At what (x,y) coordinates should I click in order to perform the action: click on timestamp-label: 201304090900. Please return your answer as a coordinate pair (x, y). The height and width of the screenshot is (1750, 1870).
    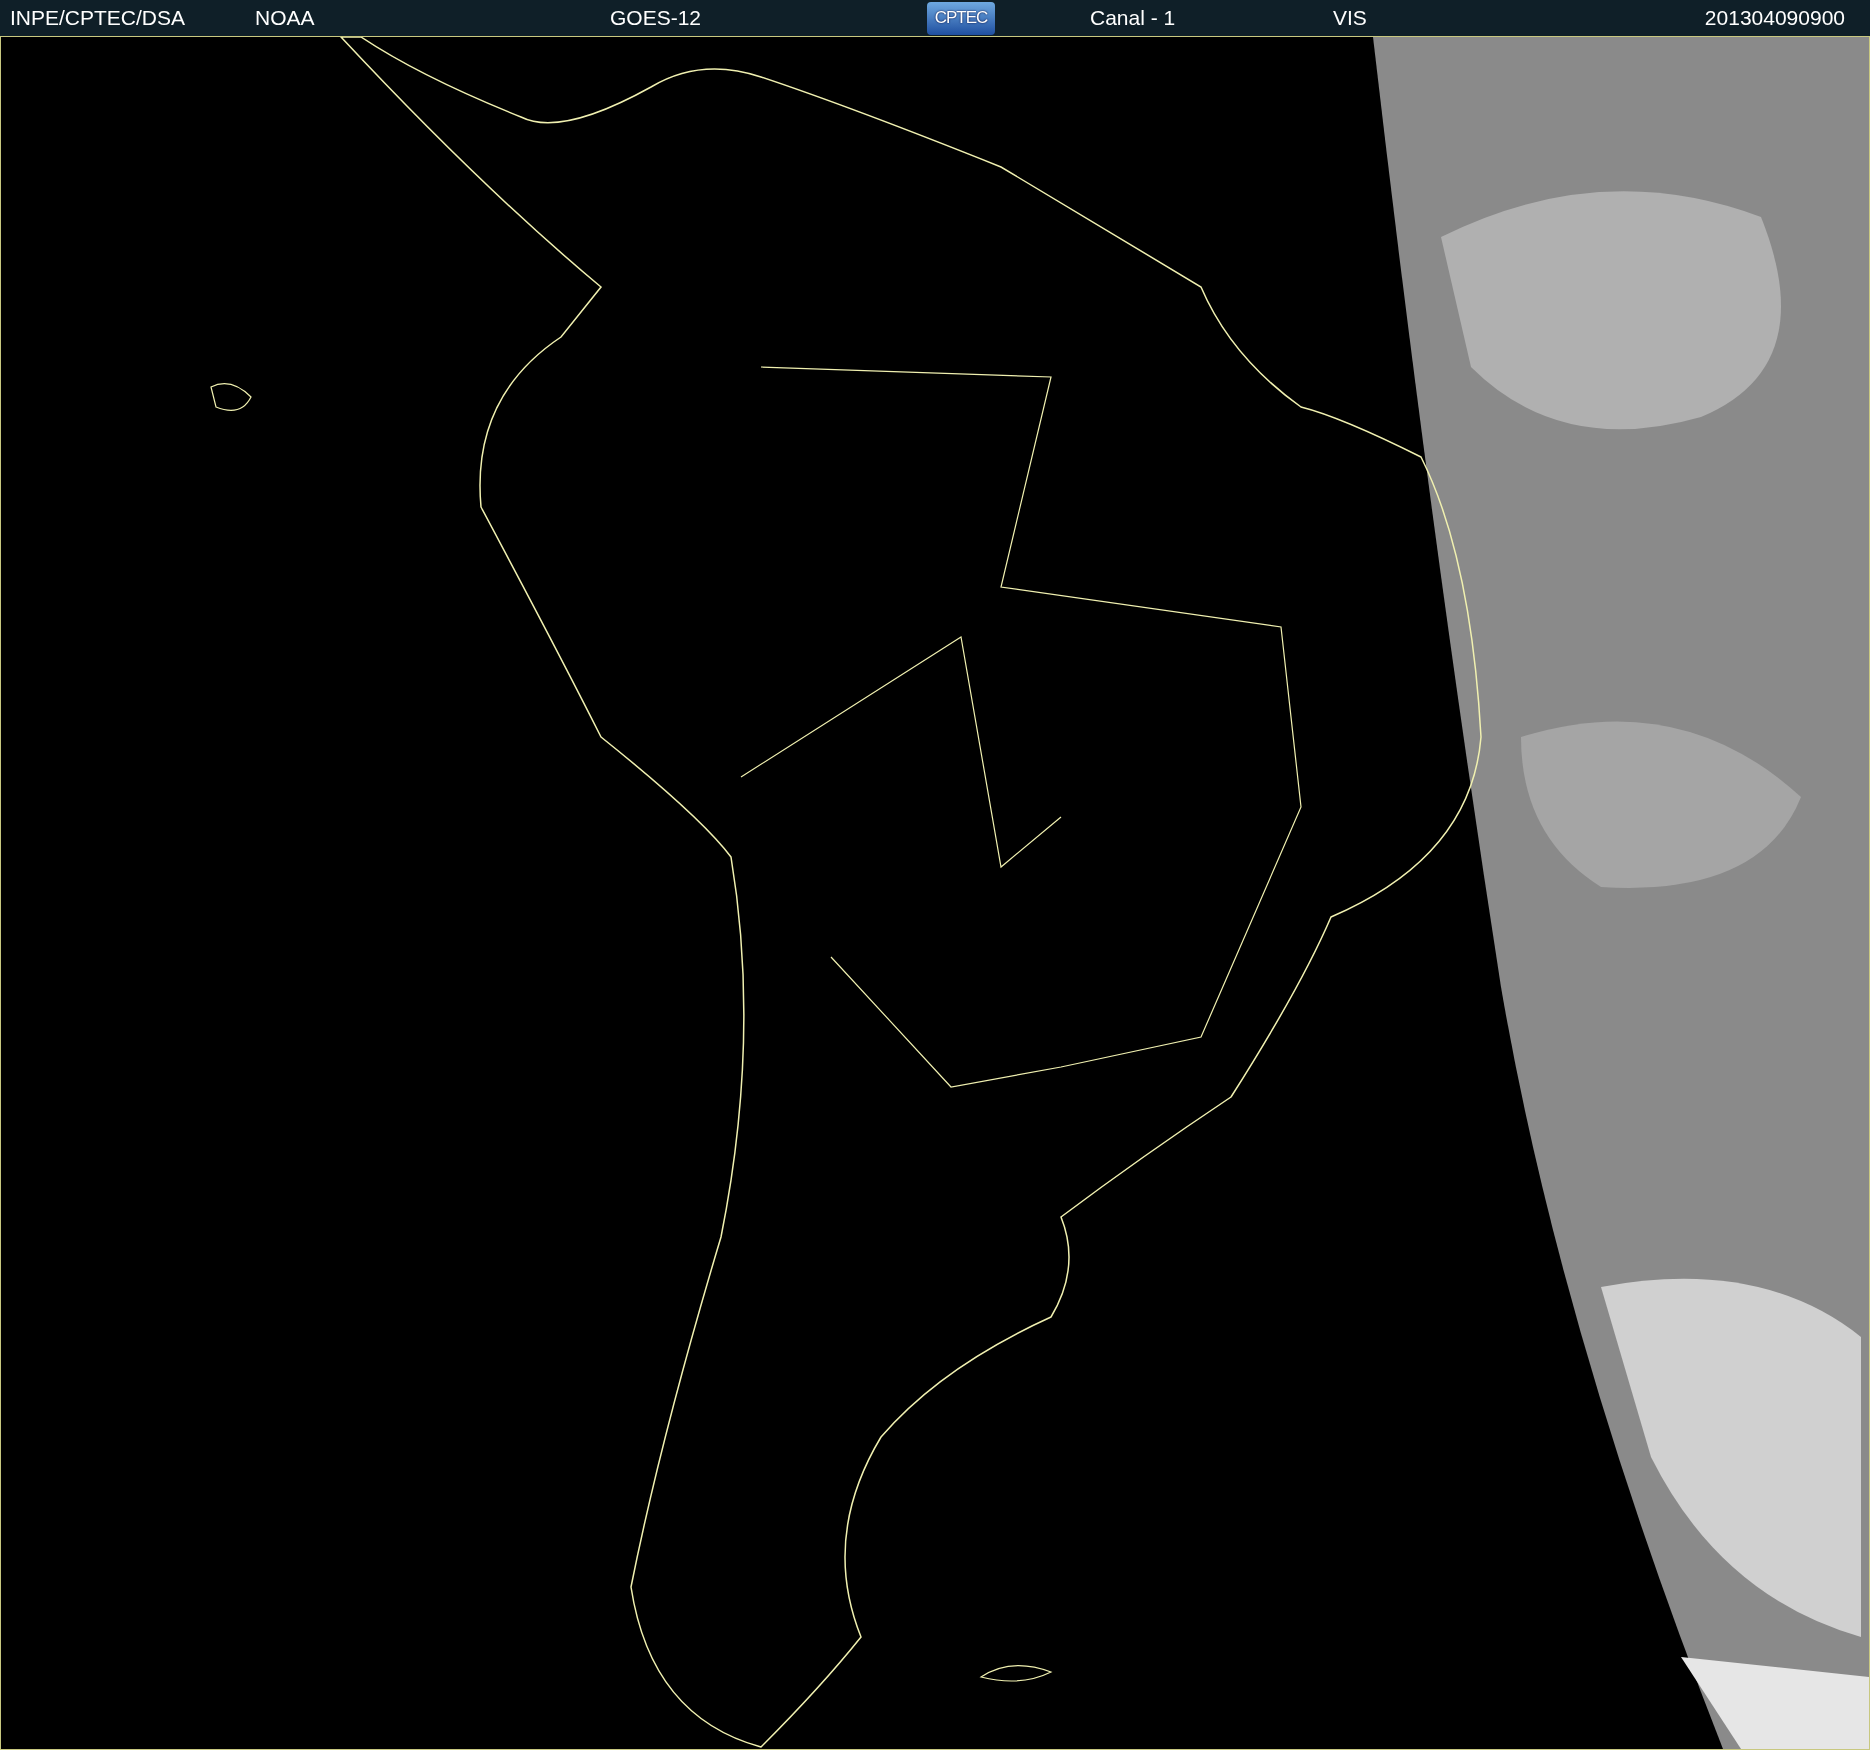
    Looking at the image, I should click on (1774, 18).